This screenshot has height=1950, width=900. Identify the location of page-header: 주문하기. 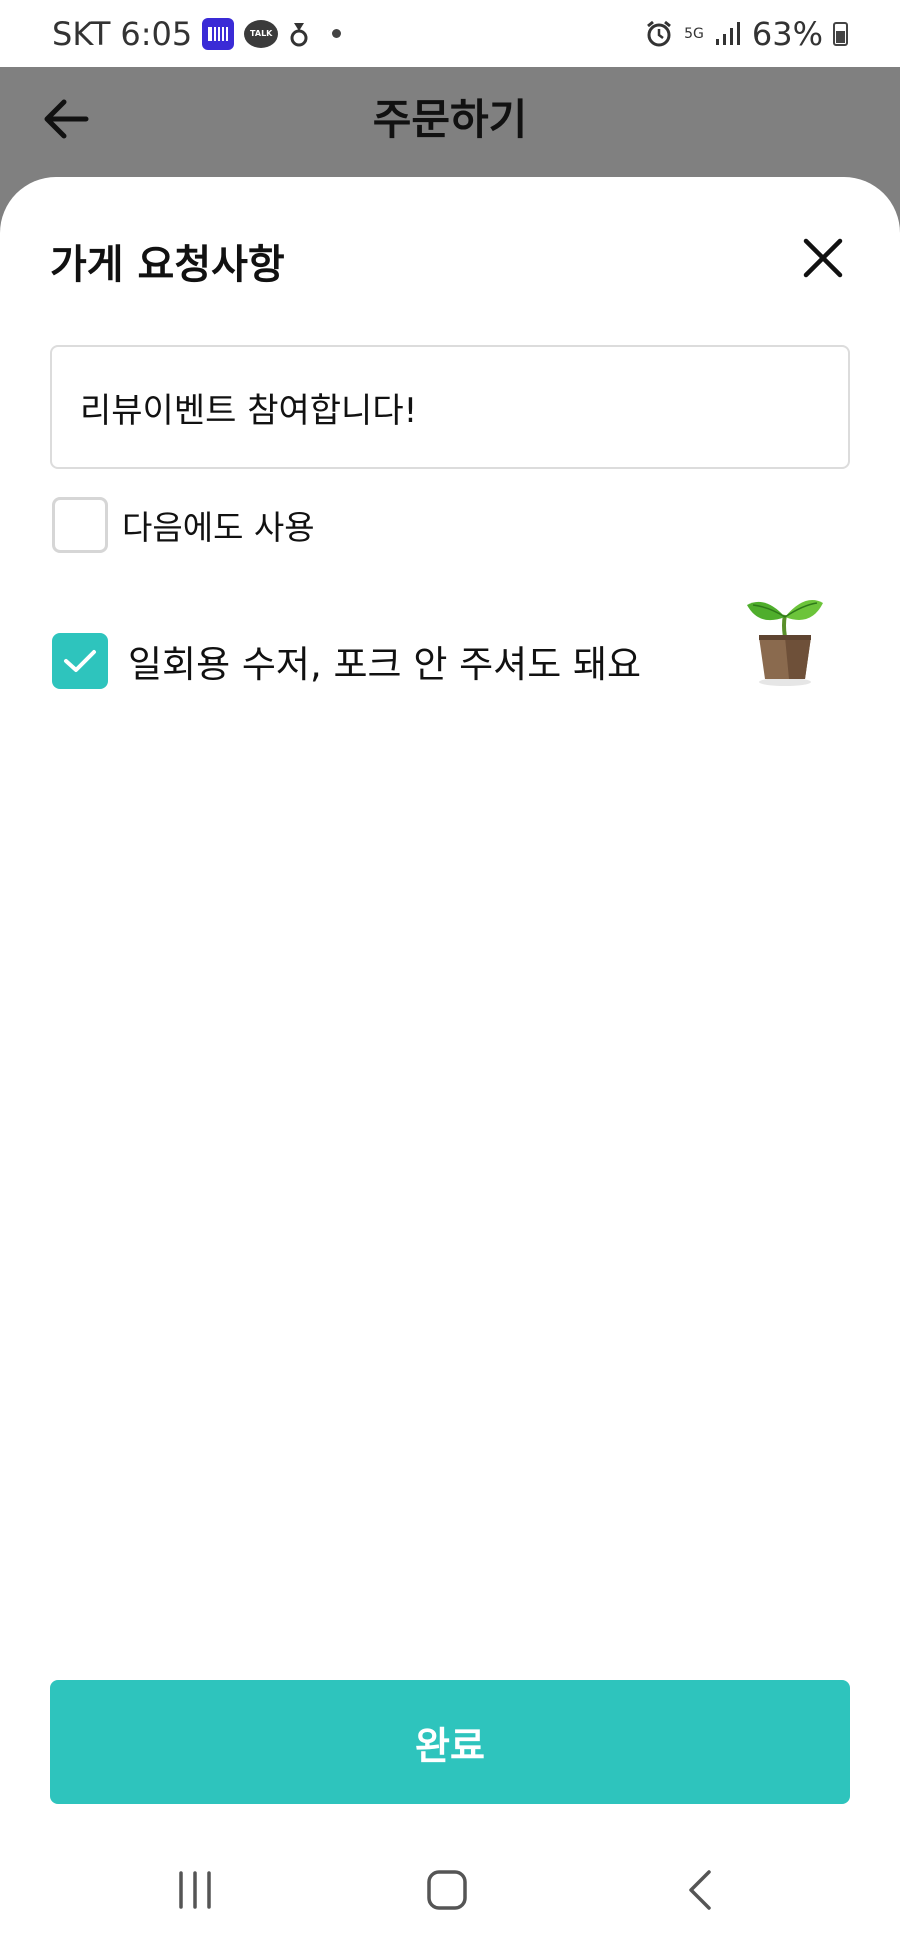
(450, 122).